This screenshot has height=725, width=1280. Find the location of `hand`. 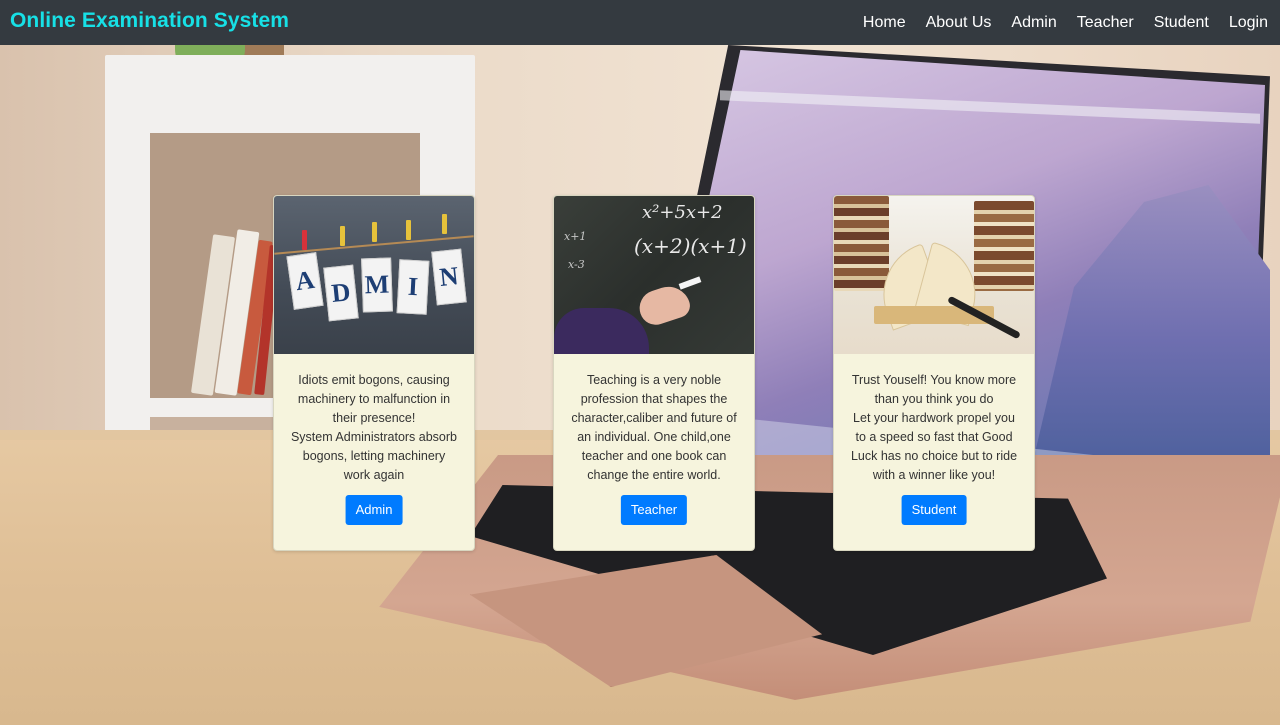

hand is located at coordinates (664, 305).